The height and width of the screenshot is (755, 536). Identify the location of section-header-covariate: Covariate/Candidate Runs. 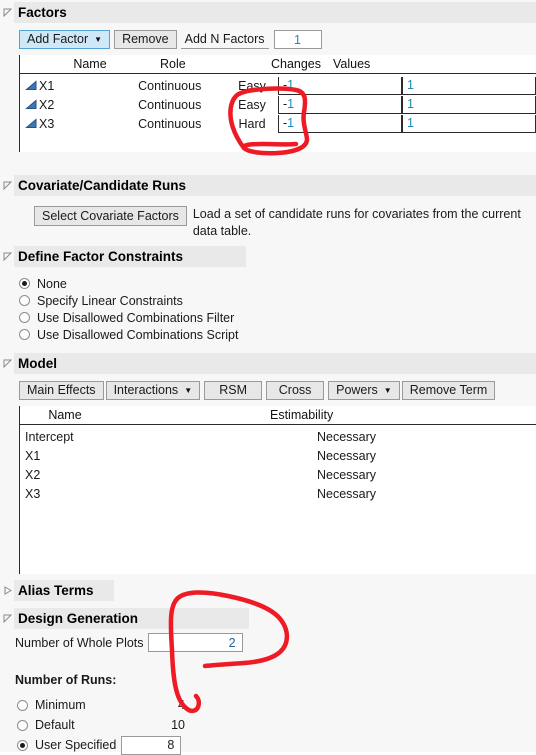
(268, 185).